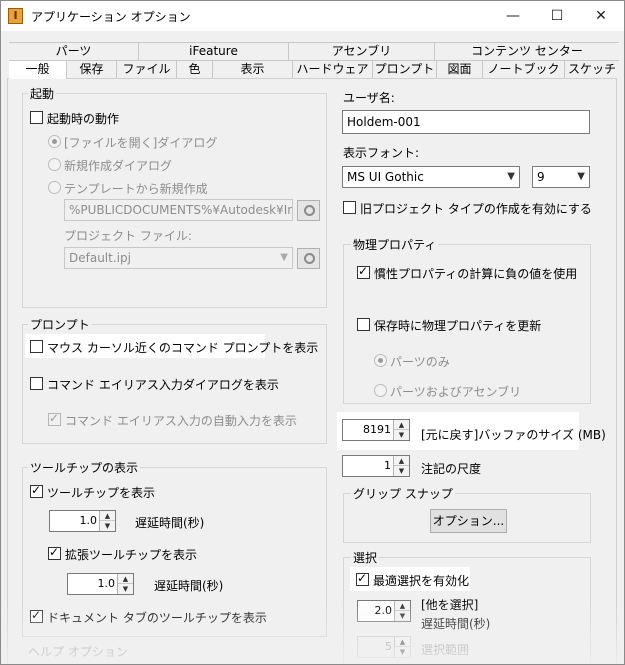 The height and width of the screenshot is (665, 625). Describe the element at coordinates (362, 578) in the screenshot. I see `optimized-selection-checkbox` at that location.